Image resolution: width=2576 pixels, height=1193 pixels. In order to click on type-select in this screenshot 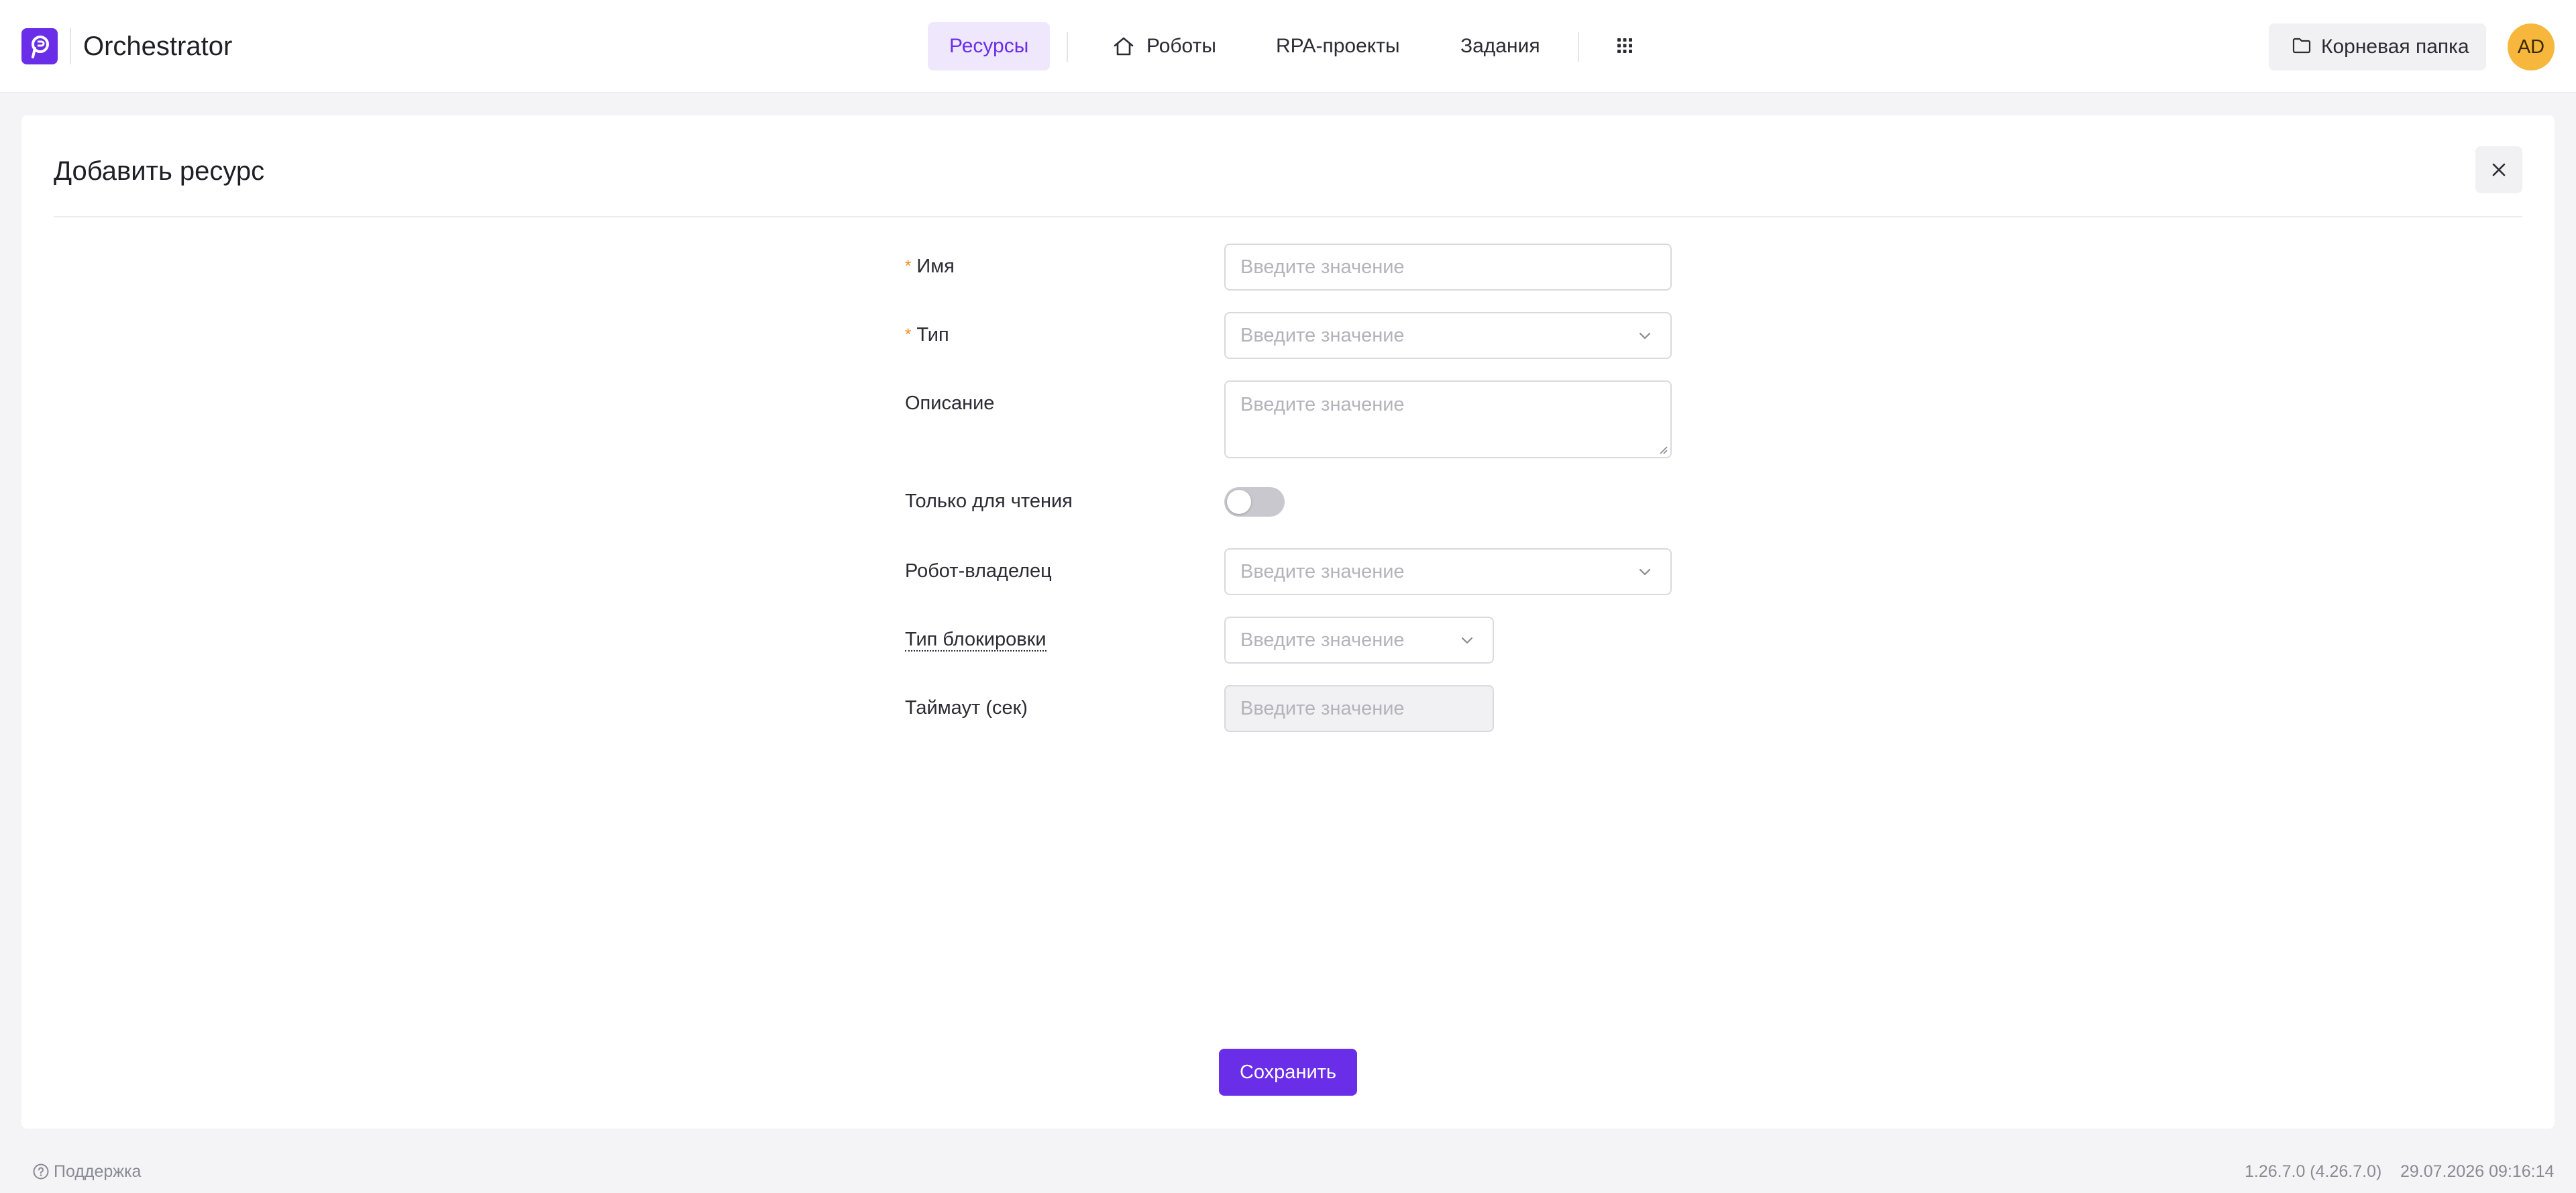, I will do `click(1448, 335)`.